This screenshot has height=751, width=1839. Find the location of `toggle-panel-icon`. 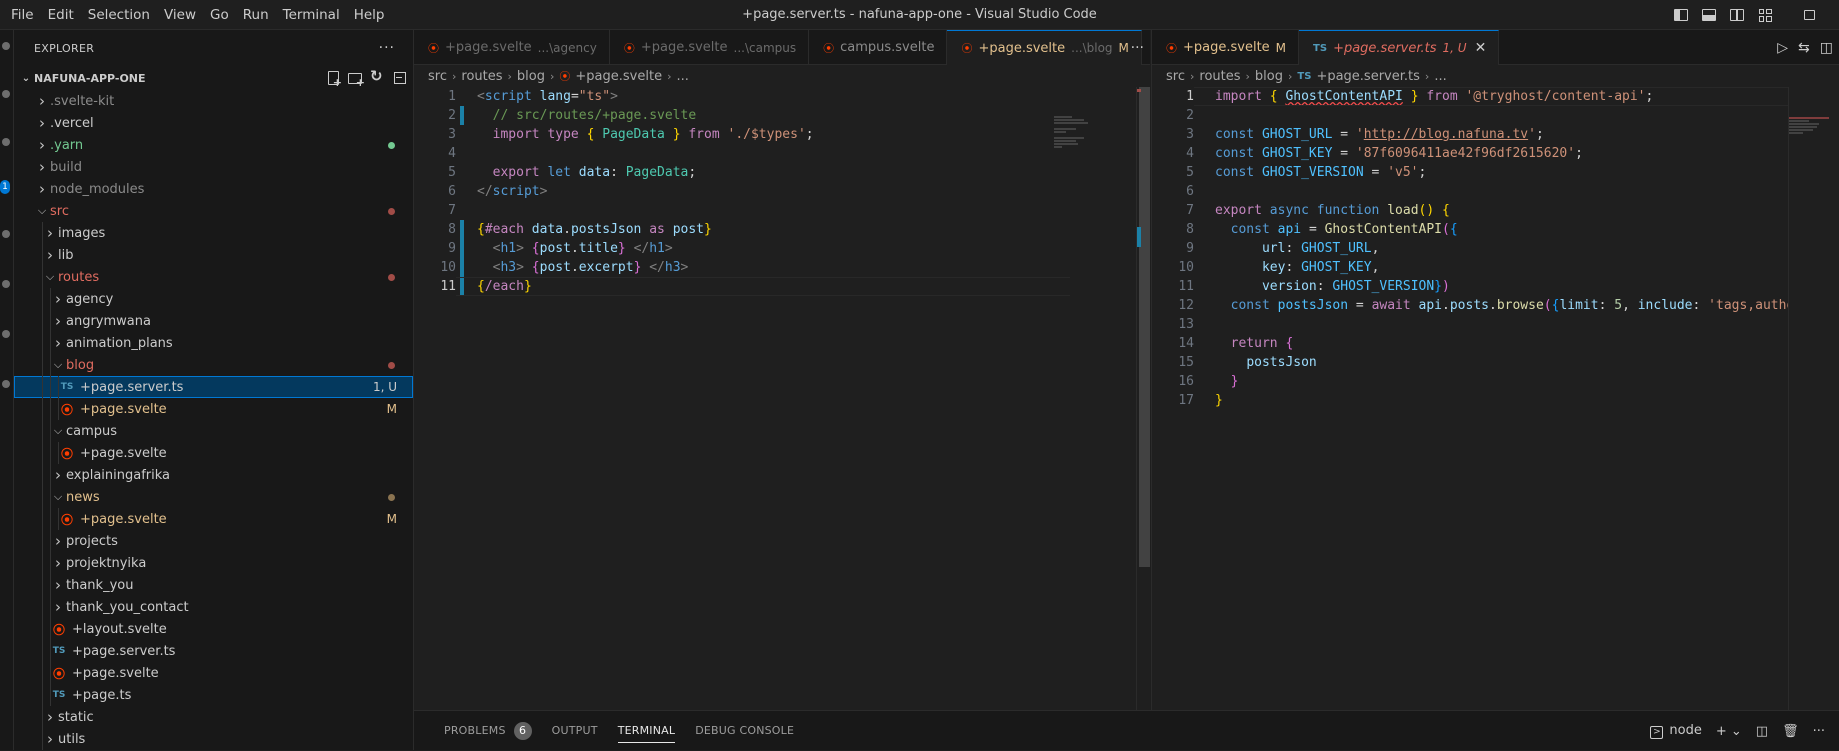

toggle-panel-icon is located at coordinates (1709, 15).